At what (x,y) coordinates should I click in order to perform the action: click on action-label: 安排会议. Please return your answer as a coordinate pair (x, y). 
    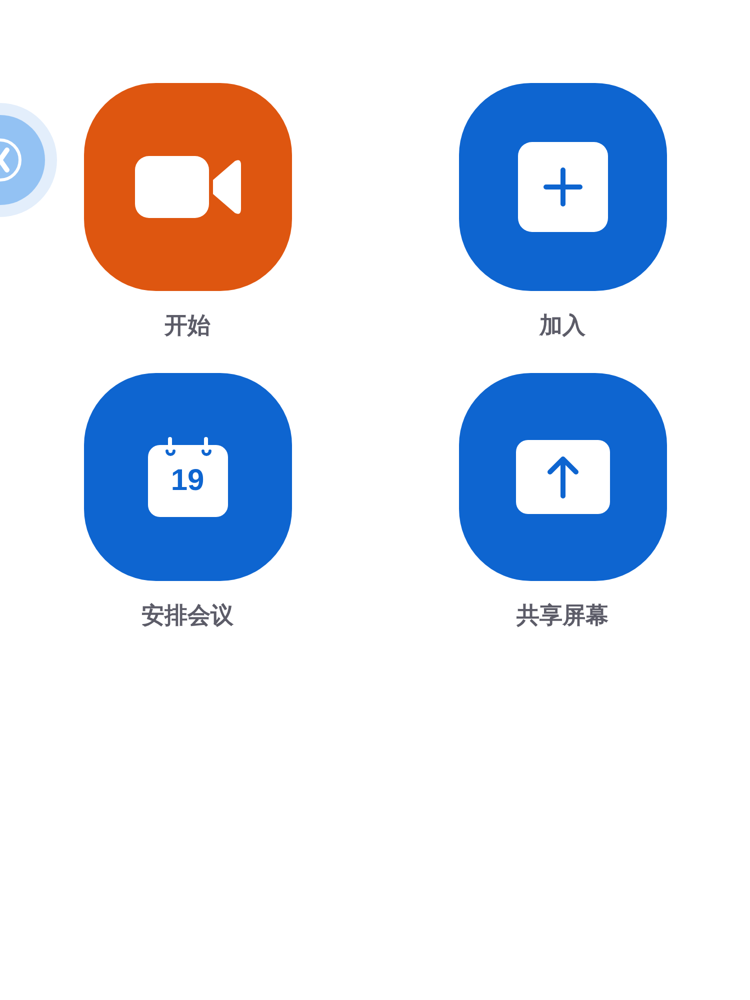
    Looking at the image, I should click on (188, 616).